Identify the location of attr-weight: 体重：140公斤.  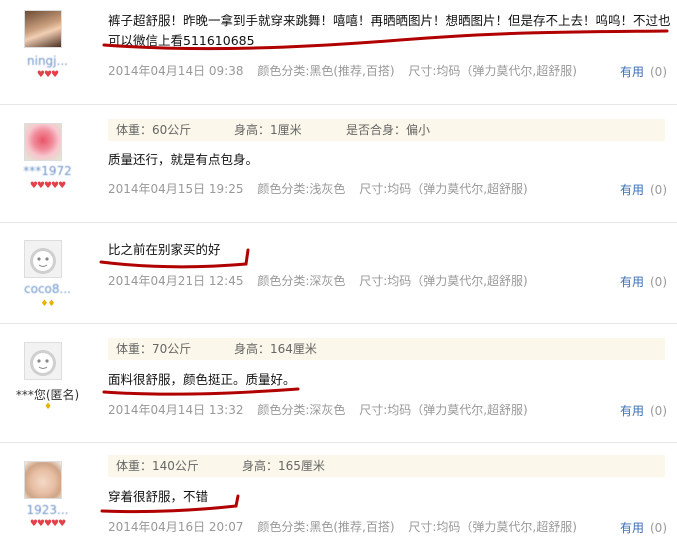
(157, 466).